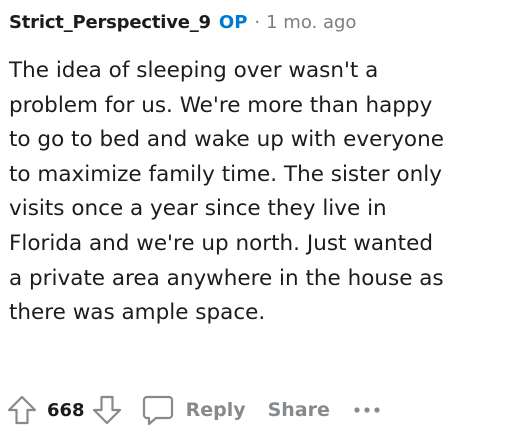 The height and width of the screenshot is (433, 530). I want to click on reply-button: Reply, so click(193, 410).